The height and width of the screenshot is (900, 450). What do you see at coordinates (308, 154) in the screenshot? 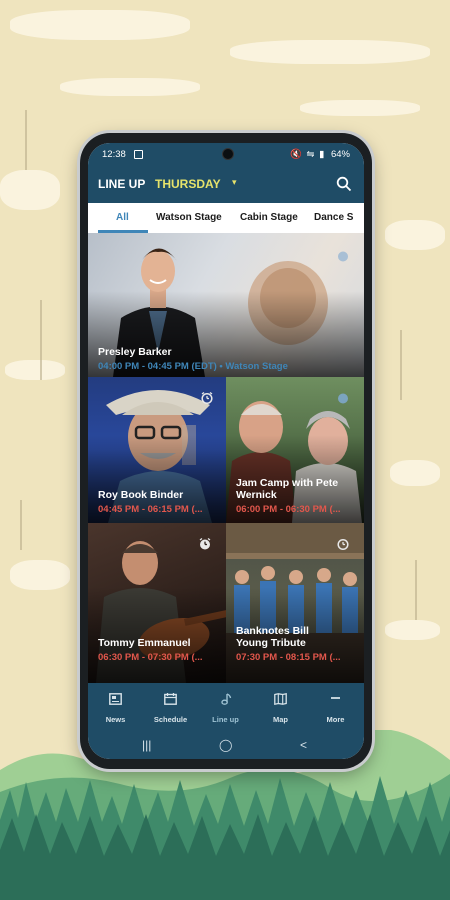
I see `status-indicators: 🔇 ⇋ ▮` at bounding box center [308, 154].